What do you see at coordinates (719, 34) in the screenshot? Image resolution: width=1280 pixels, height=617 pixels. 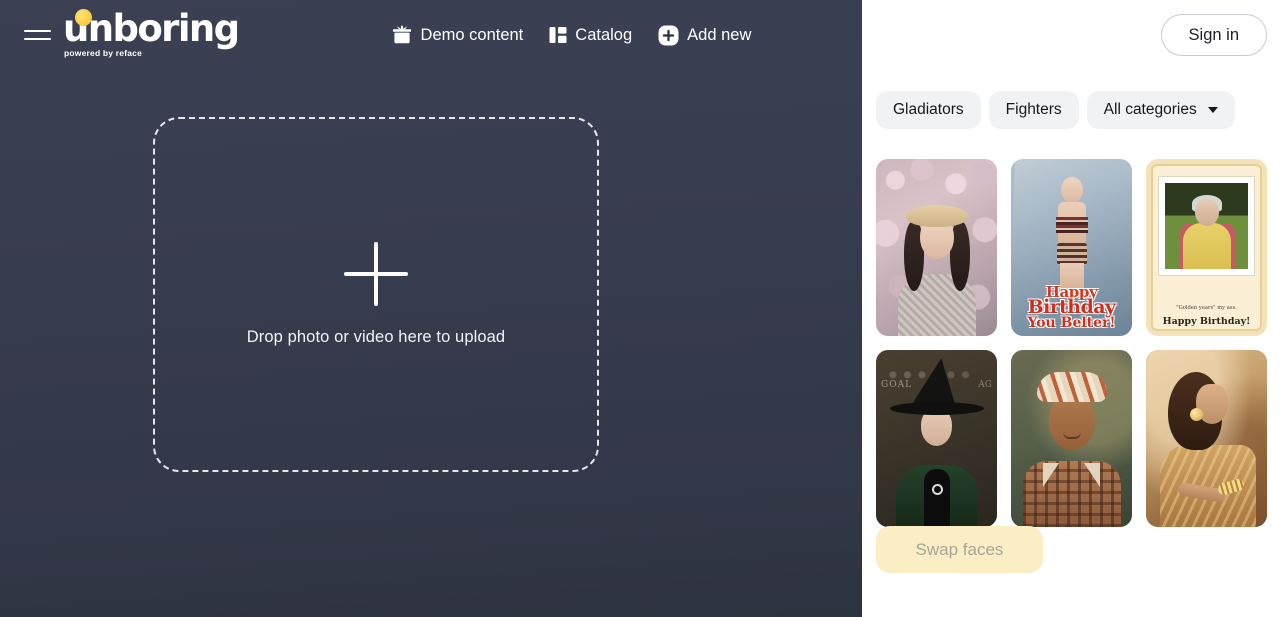 I see `nav-label: Add new` at bounding box center [719, 34].